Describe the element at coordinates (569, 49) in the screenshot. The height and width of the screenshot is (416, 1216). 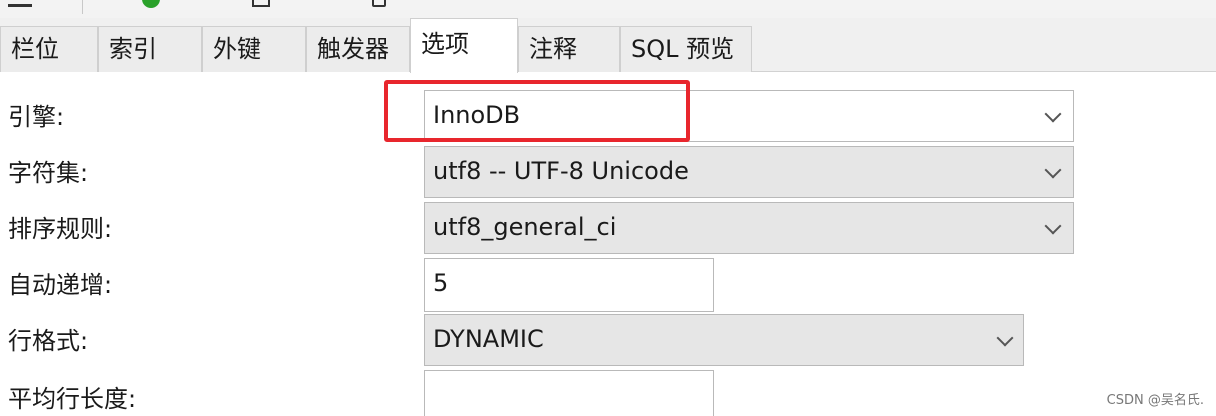
I see `tab-comment: 注释` at that location.